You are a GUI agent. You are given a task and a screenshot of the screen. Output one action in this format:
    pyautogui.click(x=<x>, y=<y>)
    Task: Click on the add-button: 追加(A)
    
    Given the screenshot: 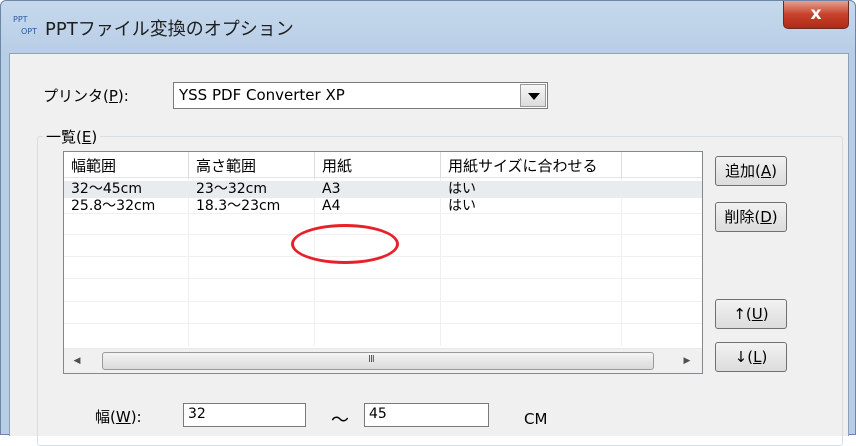 What is the action you would take?
    pyautogui.click(x=751, y=171)
    